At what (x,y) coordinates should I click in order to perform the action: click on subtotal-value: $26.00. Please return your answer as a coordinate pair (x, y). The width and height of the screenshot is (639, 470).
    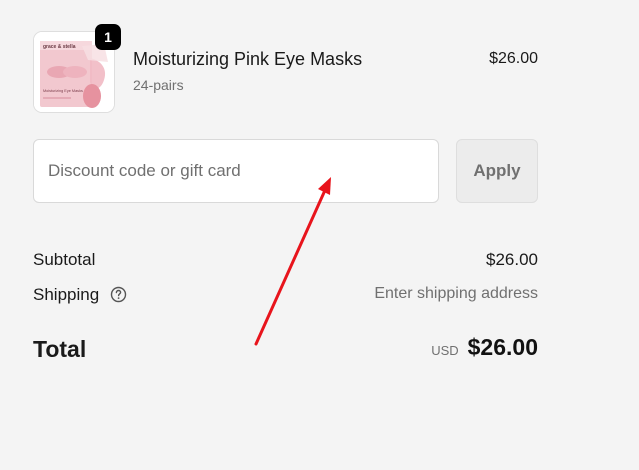
    Looking at the image, I should click on (512, 259).